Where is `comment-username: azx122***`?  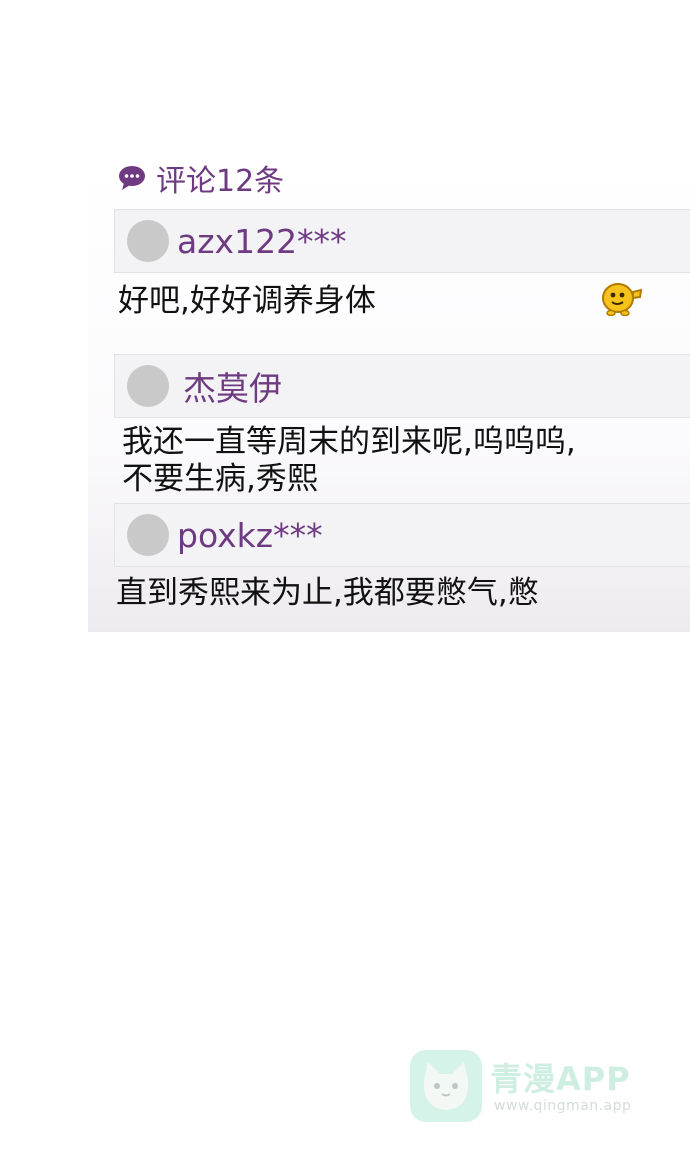
comment-username: azx122*** is located at coordinates (262, 241).